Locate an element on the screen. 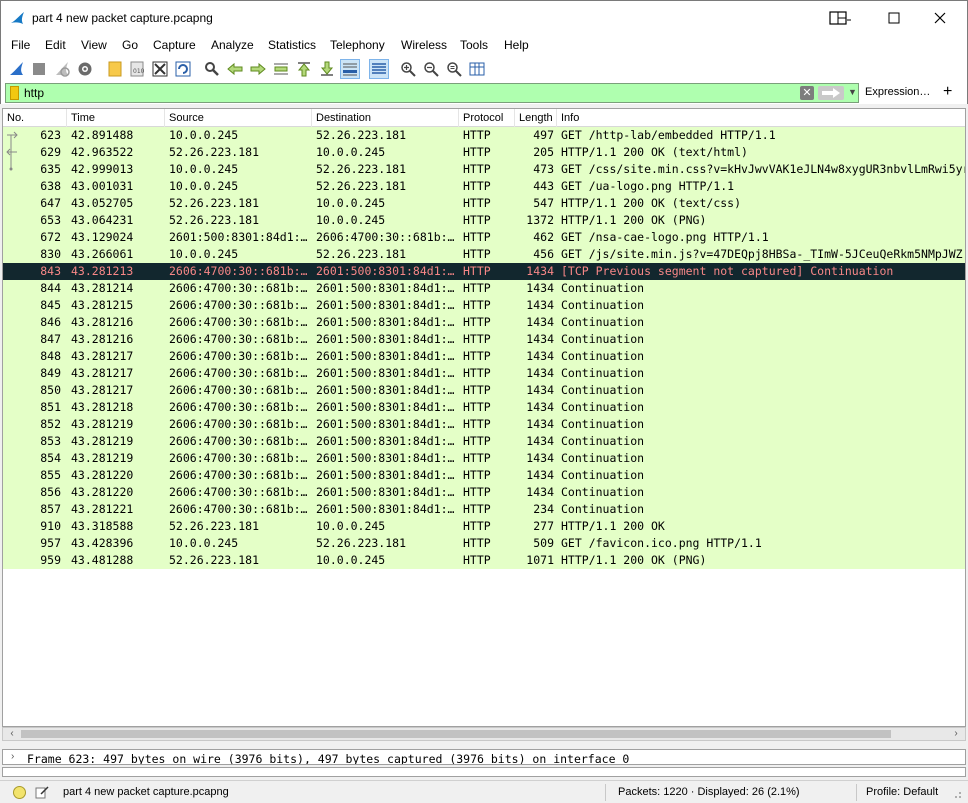 Image resolution: width=968 pixels, height=803 pixels. resize-columns-icon is located at coordinates (477, 69).